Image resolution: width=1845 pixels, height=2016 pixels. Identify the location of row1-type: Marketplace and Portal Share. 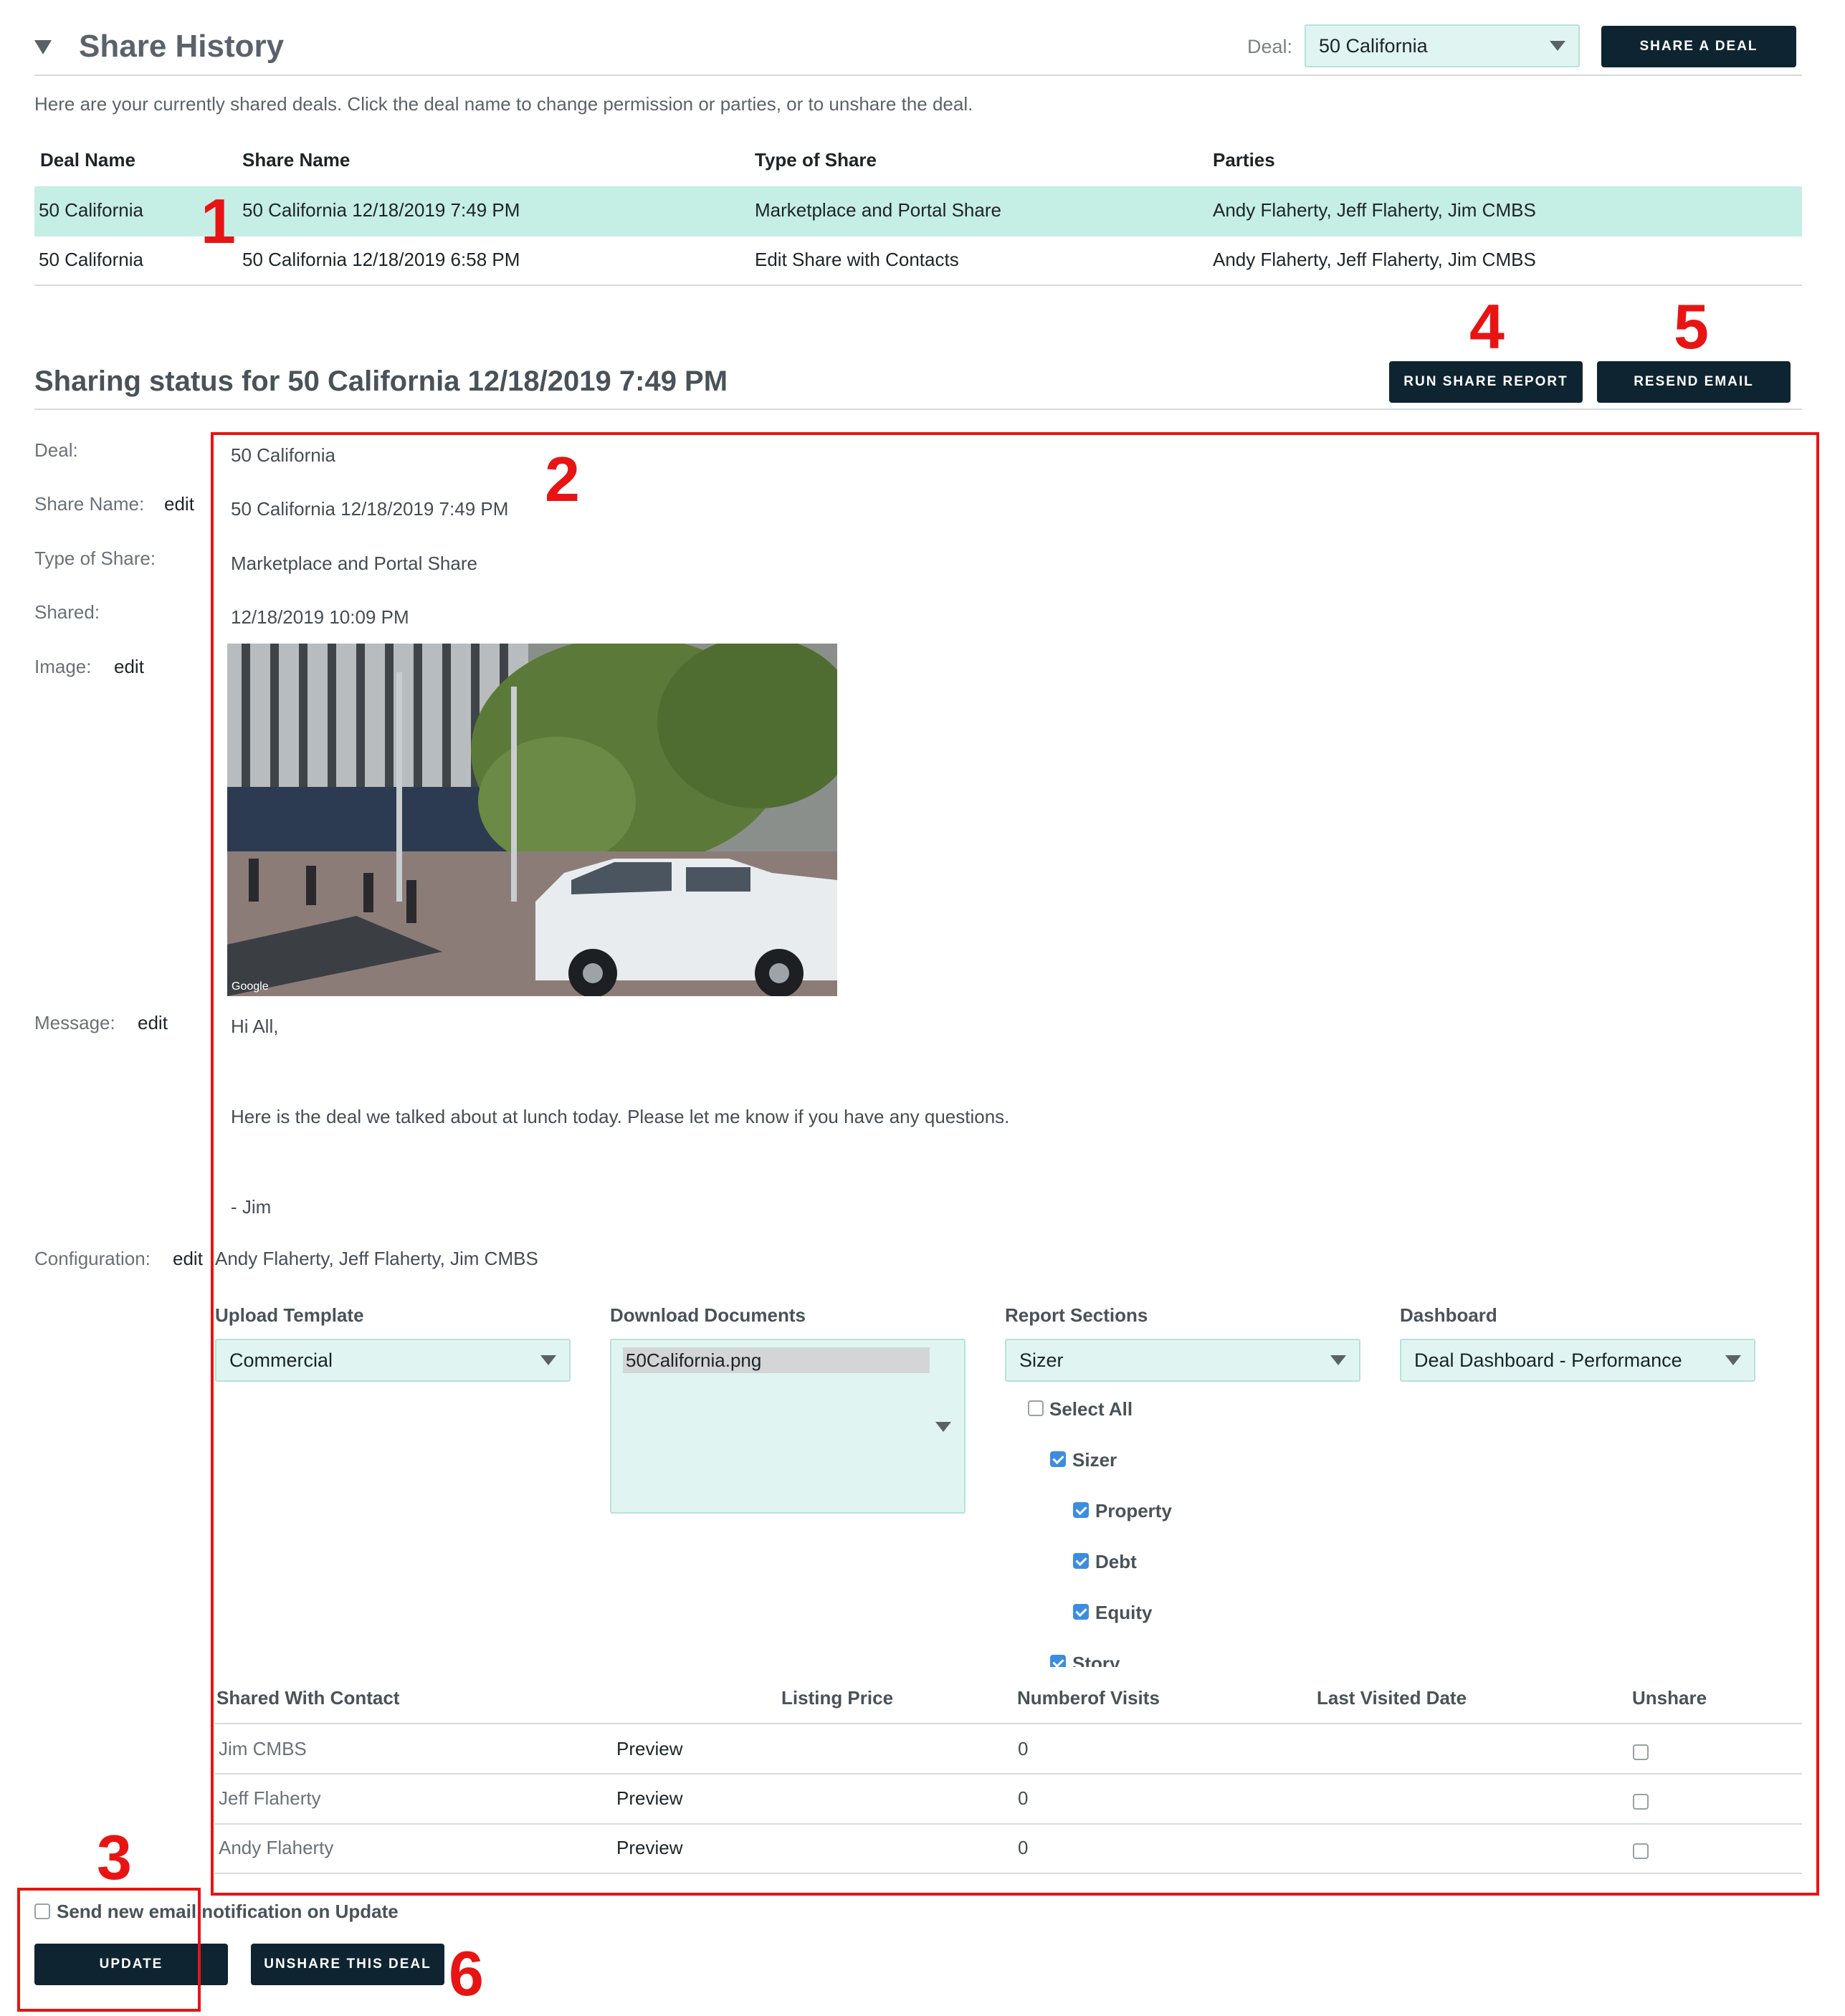
(878, 210).